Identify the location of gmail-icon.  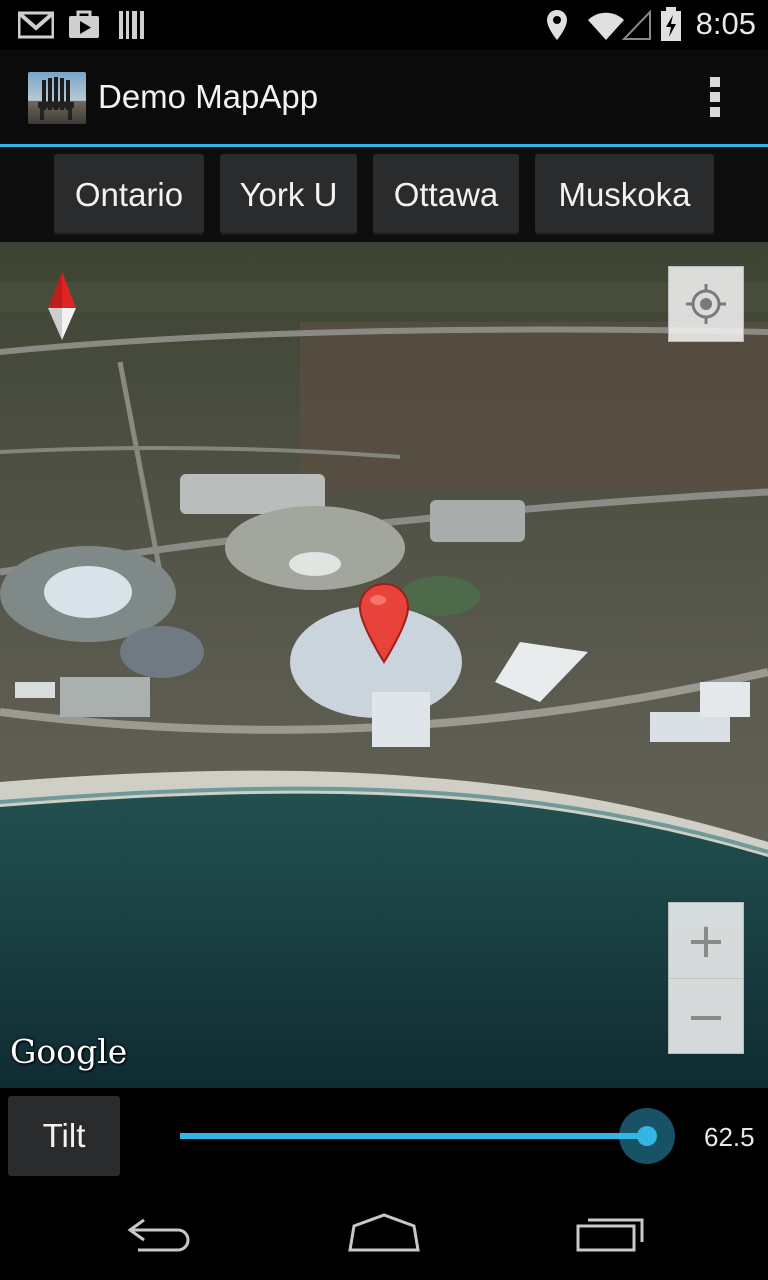
(36, 25).